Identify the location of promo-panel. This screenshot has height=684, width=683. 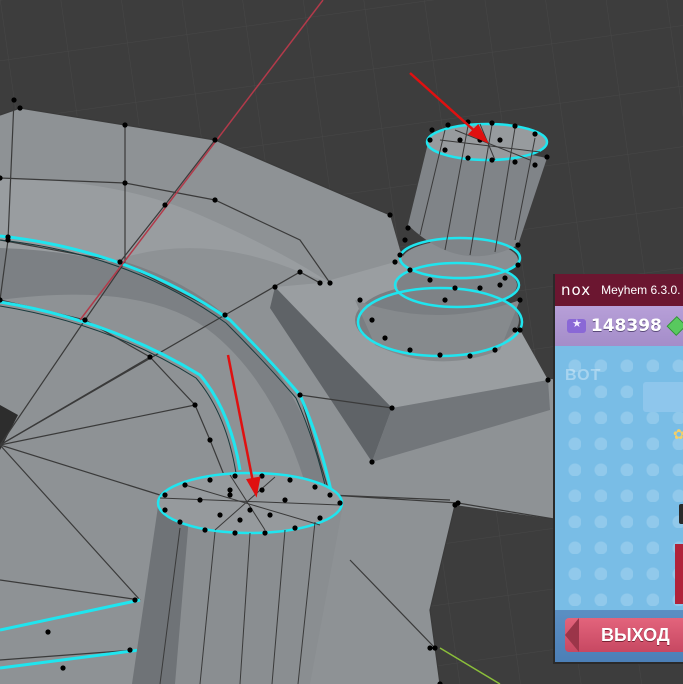
(663, 397).